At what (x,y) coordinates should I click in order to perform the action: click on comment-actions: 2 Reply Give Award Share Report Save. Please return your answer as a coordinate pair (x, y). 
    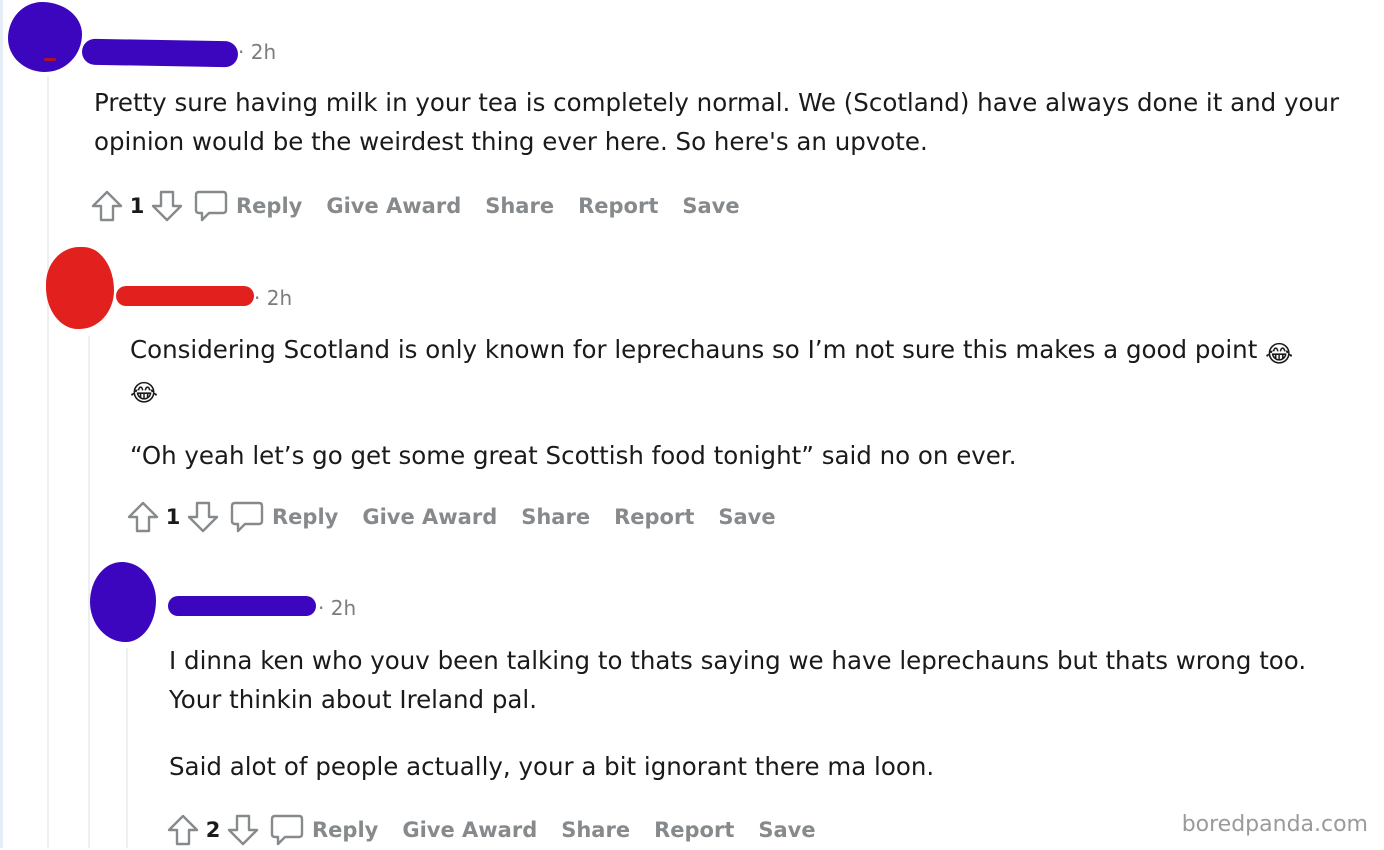
    Looking at the image, I should click on (496, 830).